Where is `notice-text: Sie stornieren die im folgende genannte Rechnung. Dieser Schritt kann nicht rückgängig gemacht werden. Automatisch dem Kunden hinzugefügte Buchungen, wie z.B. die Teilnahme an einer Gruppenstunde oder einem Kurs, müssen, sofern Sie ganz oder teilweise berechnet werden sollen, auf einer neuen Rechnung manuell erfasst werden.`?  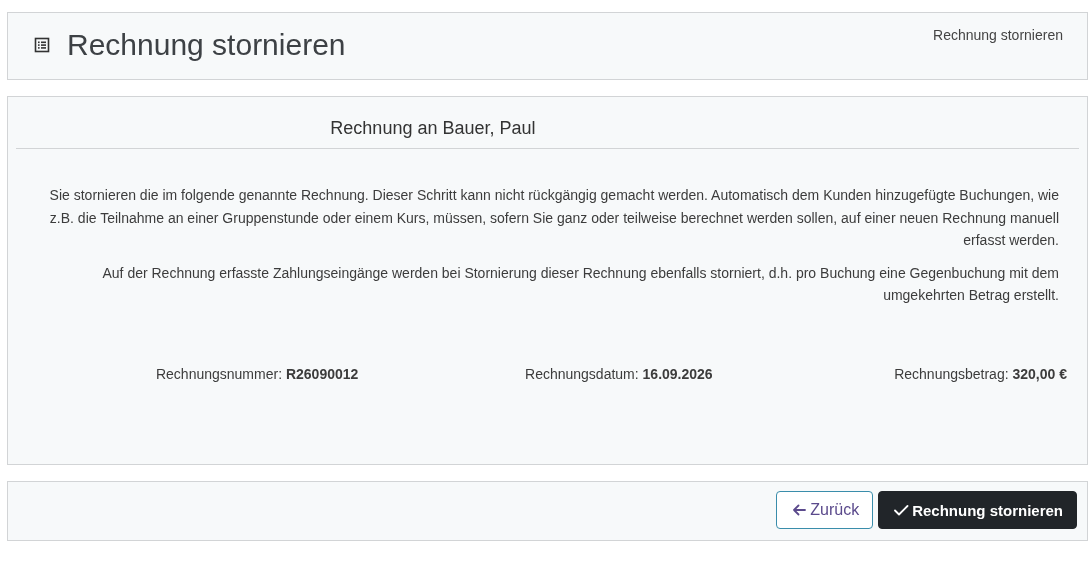
notice-text: Sie stornieren die im folgende genannte Rechnung. Dieser Schritt kann nicht rückgängig gemacht werden. Automatisch dem Kunden hinzugefügte Buchungen, wie z.B. die Teilnahme an einer Gruppenstunde oder einem Kurs, müssen, sofern Sie ganz oder teilweise berechnet werden sollen, auf einer neuen Rechnung manuell erfasst werden. is located at coordinates (553, 218).